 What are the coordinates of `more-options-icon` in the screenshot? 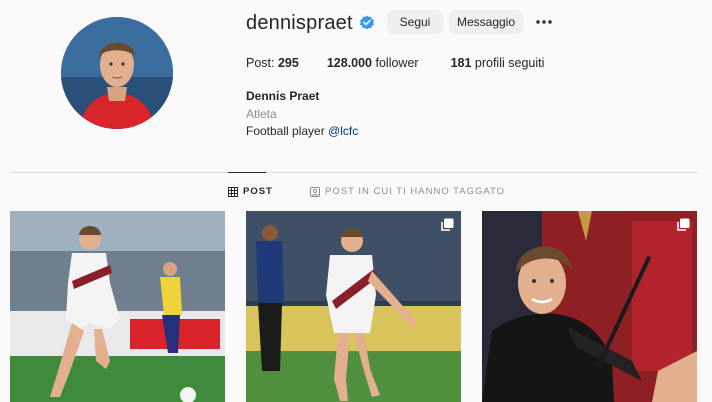 It's located at (544, 22).